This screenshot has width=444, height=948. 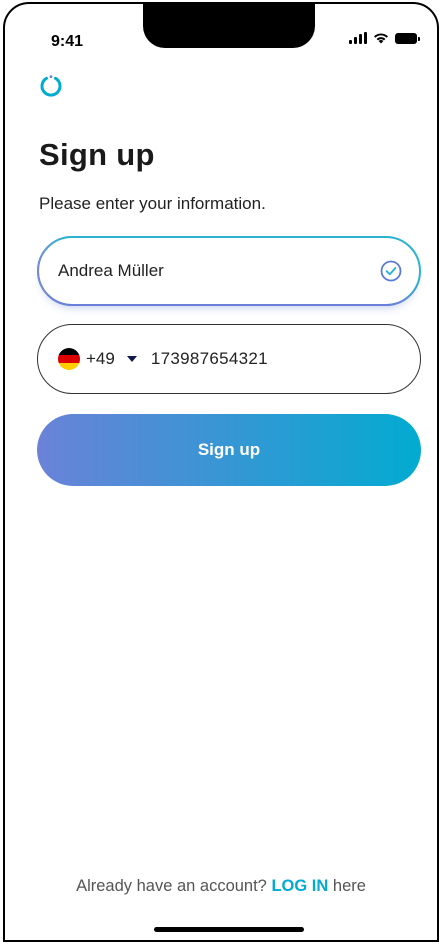 I want to click on status-icons, so click(x=384, y=38).